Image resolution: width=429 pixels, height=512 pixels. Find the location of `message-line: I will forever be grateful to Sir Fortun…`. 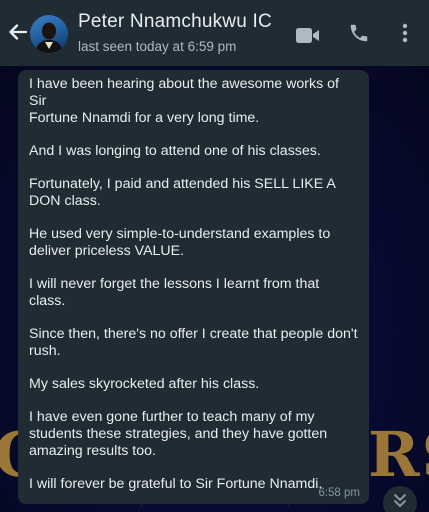

message-line: I will forever be grateful to Sir Fortun… is located at coordinates (176, 484).